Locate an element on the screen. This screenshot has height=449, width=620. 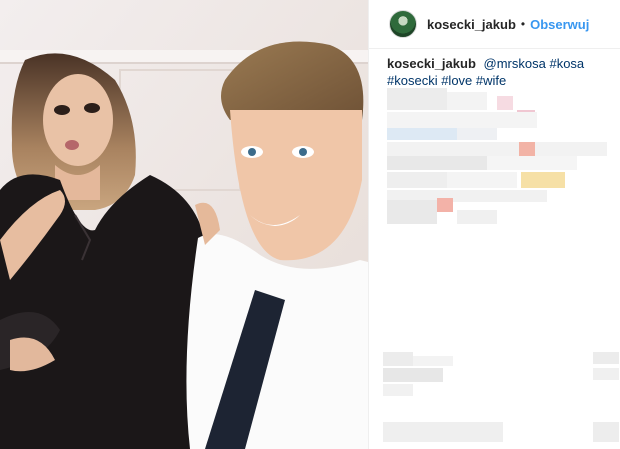
caption-author-link: kosecki_jakub is located at coordinates (431, 63).